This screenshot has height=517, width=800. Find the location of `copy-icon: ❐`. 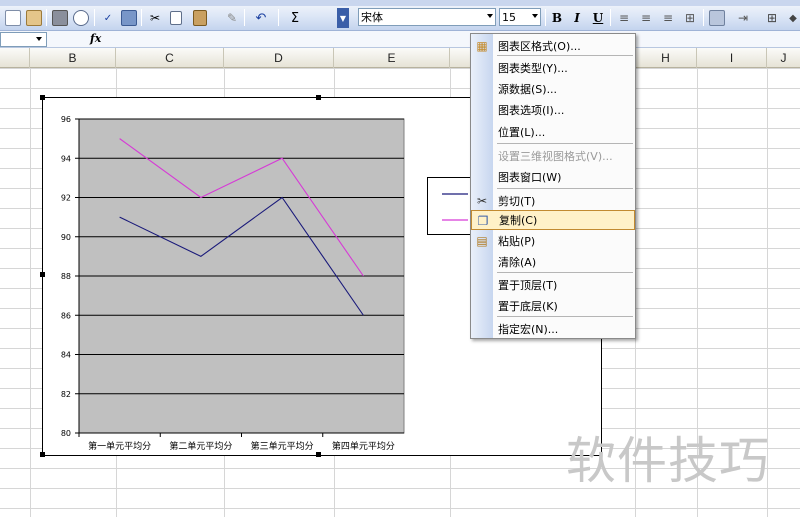

copy-icon: ❐ is located at coordinates (483, 221).